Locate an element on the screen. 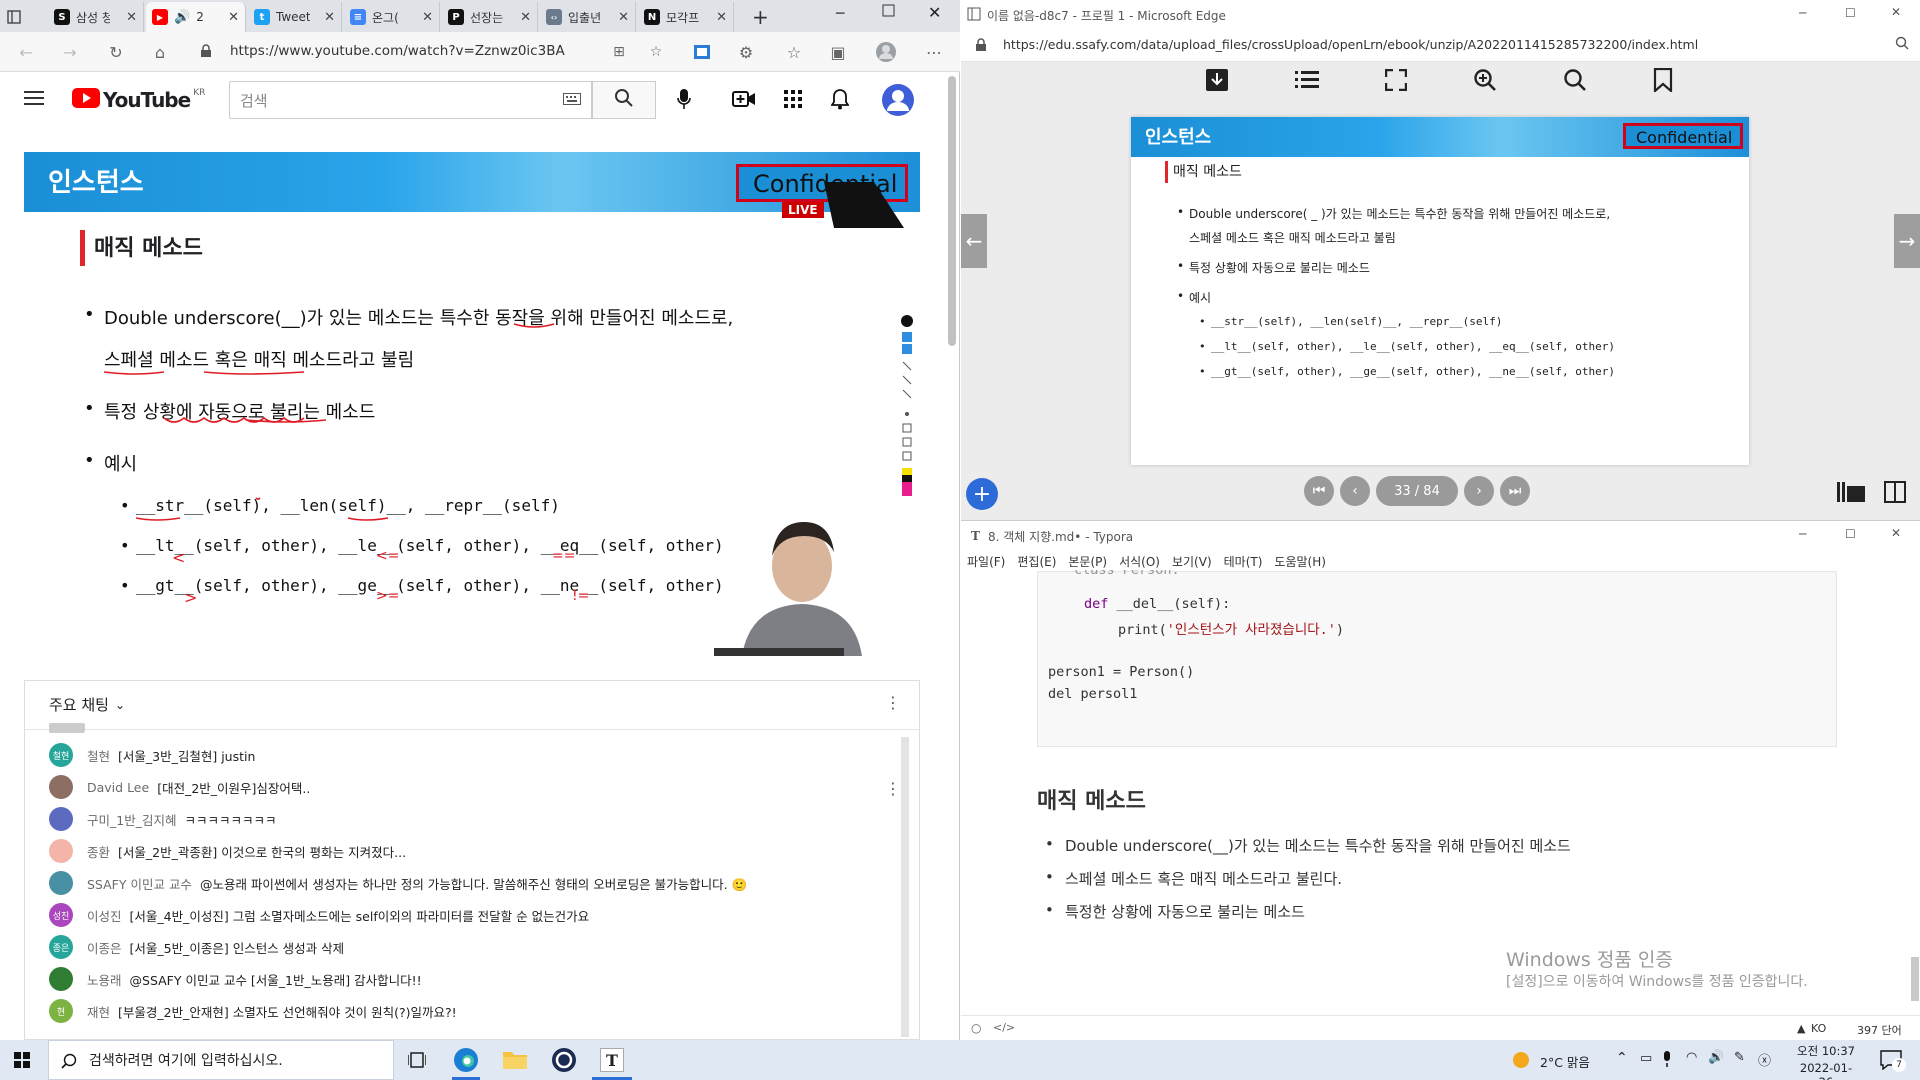  last-page-button: ⏭ is located at coordinates (1515, 491).